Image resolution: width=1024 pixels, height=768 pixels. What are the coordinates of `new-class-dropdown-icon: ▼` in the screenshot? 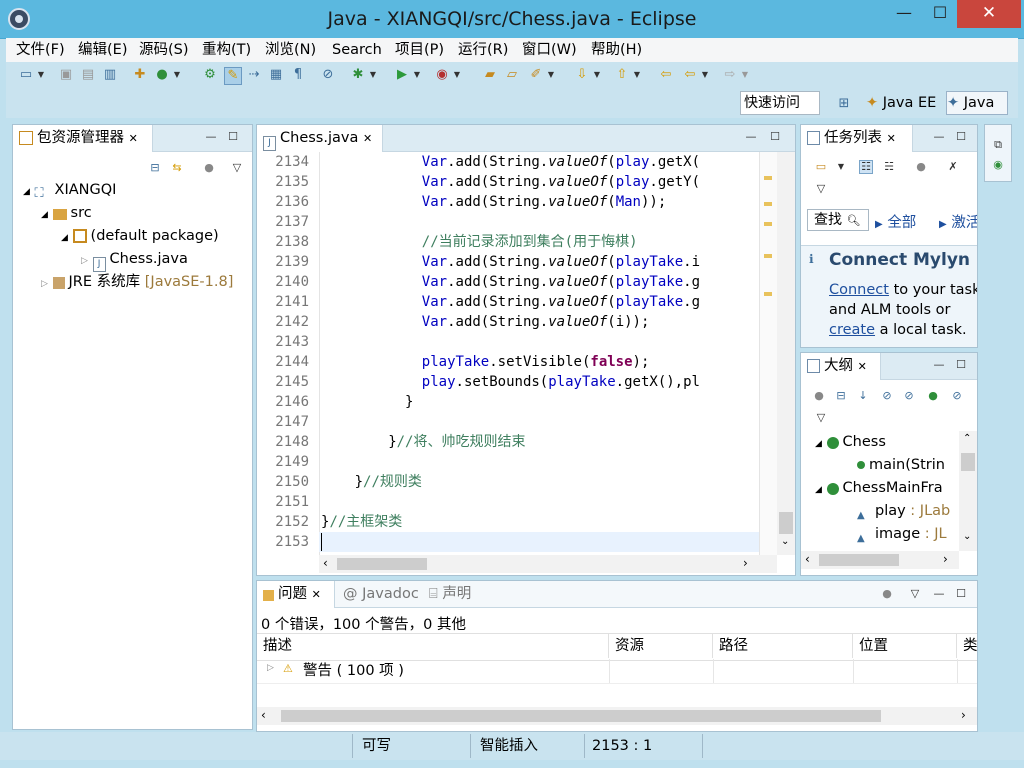 It's located at (177, 75).